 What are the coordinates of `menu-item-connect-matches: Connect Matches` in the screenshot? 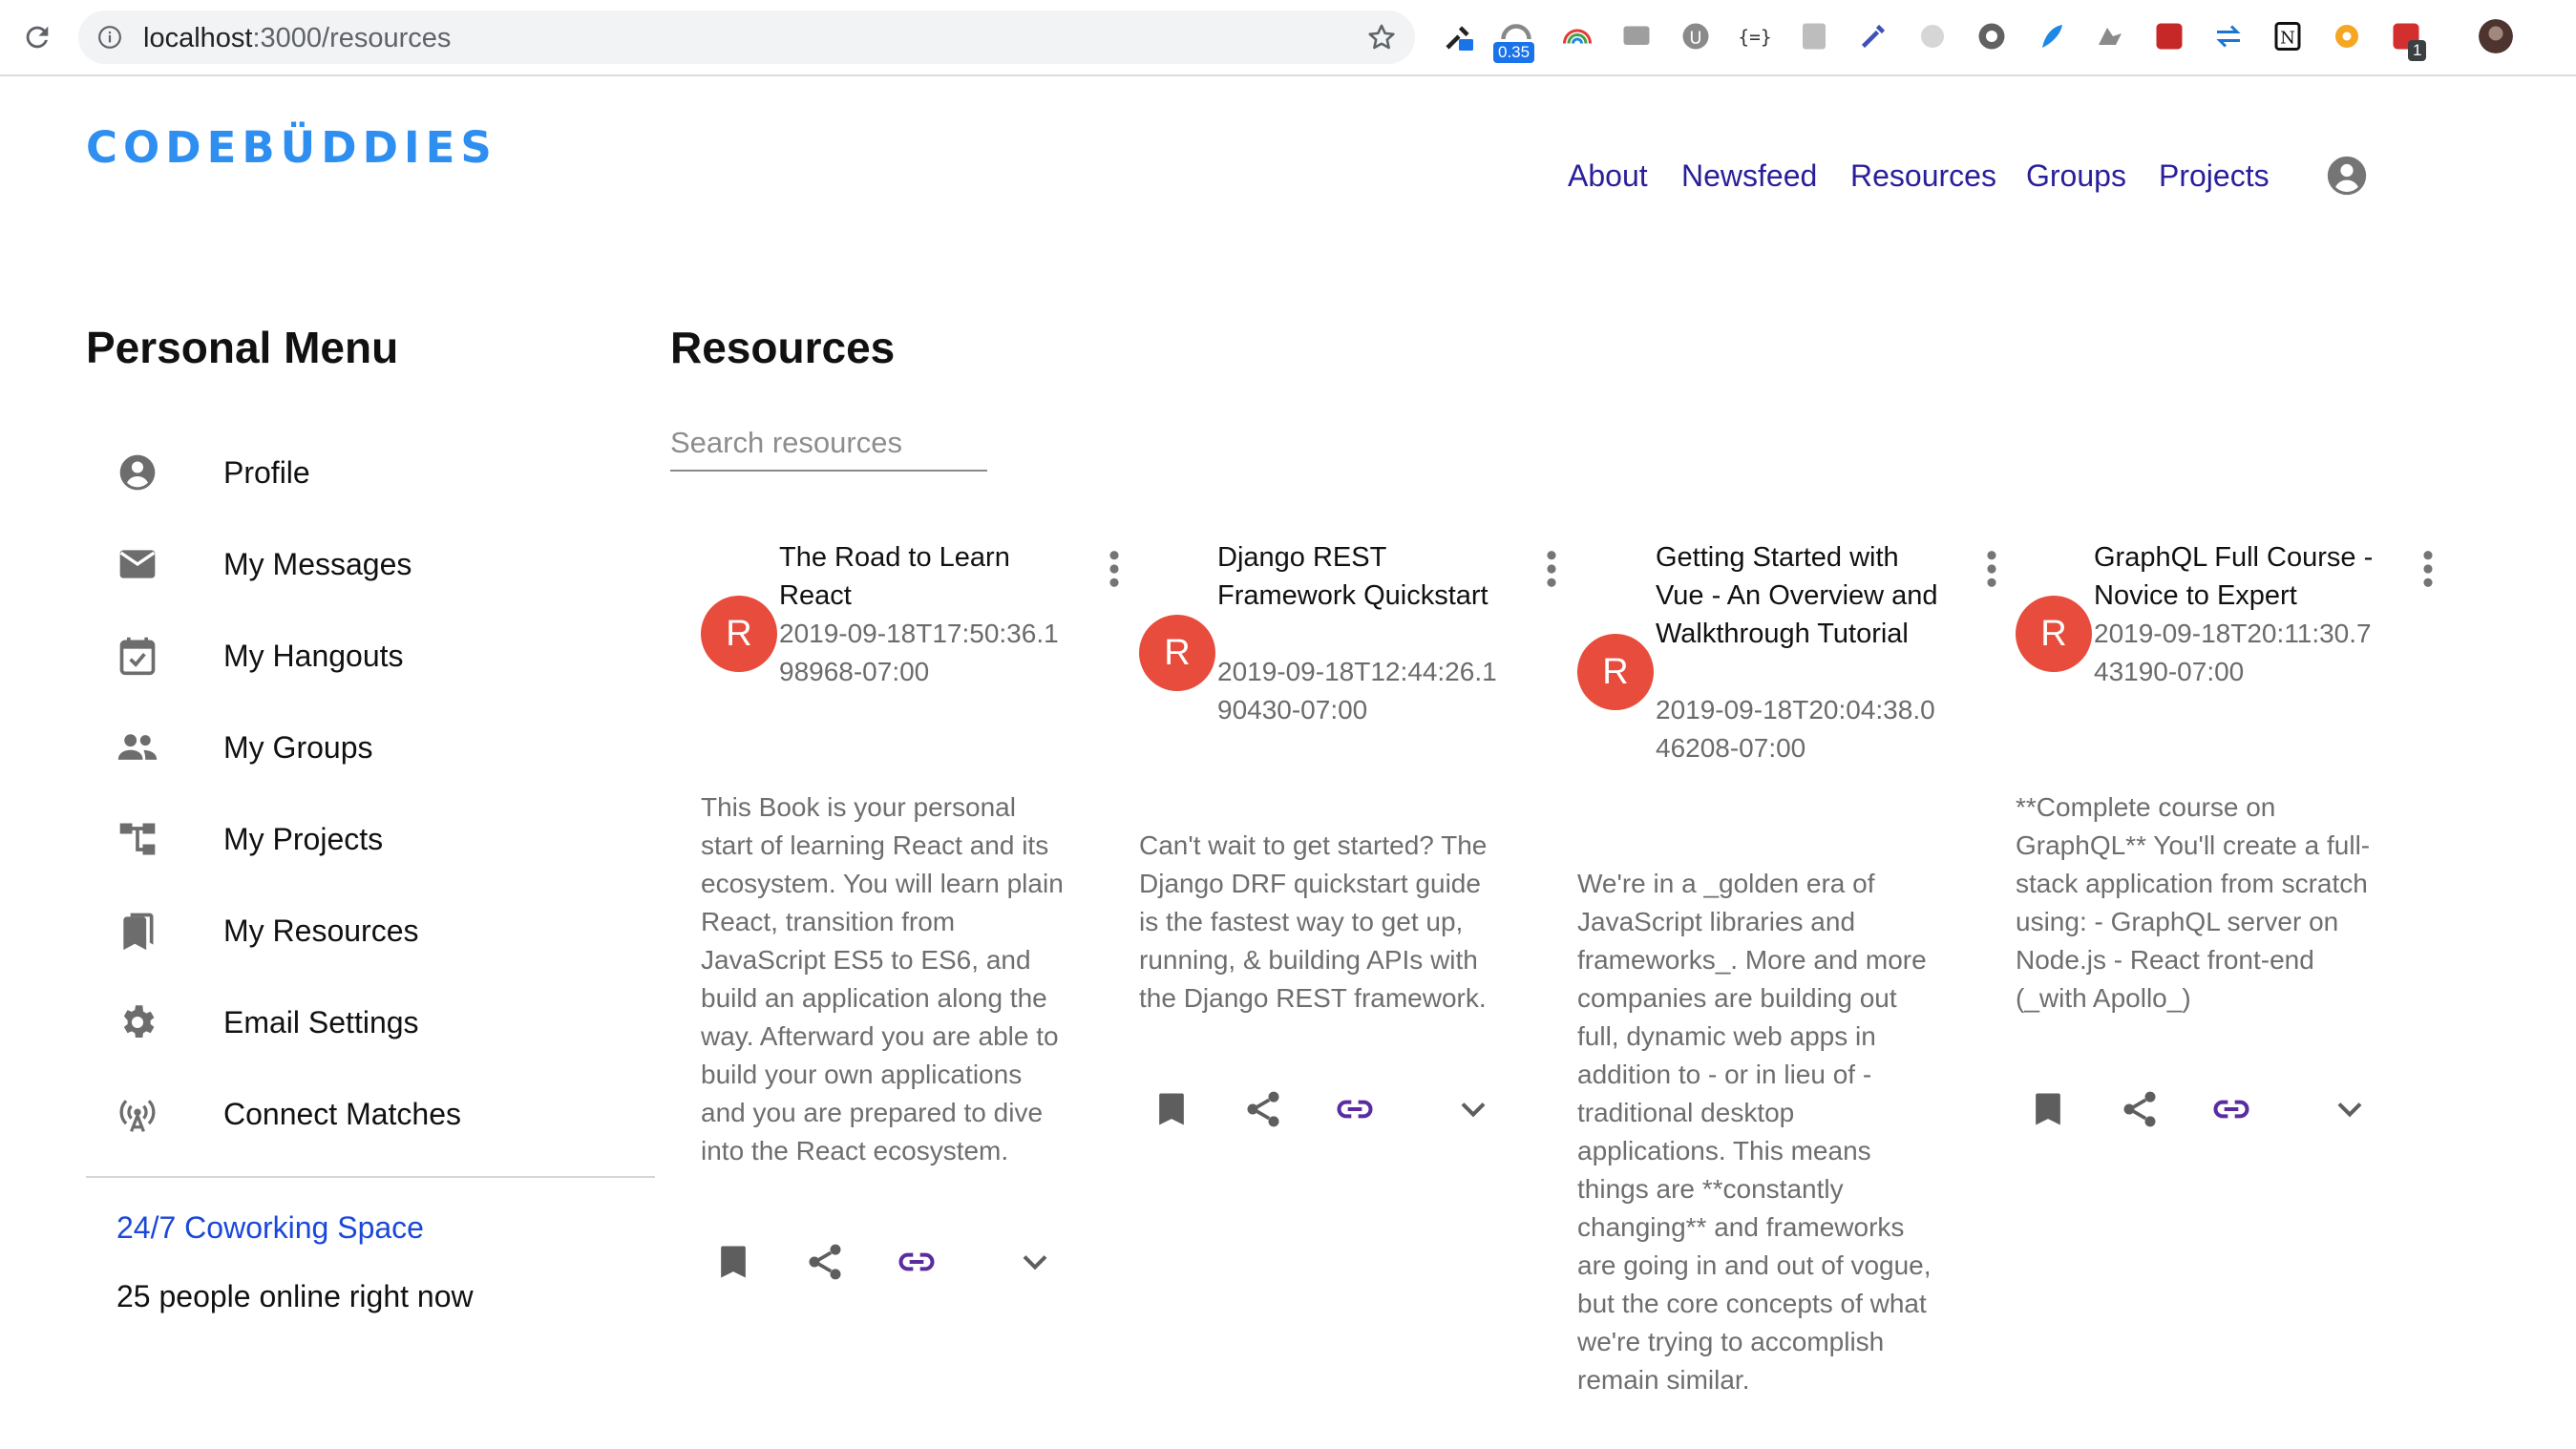 It's located at (370, 1114).